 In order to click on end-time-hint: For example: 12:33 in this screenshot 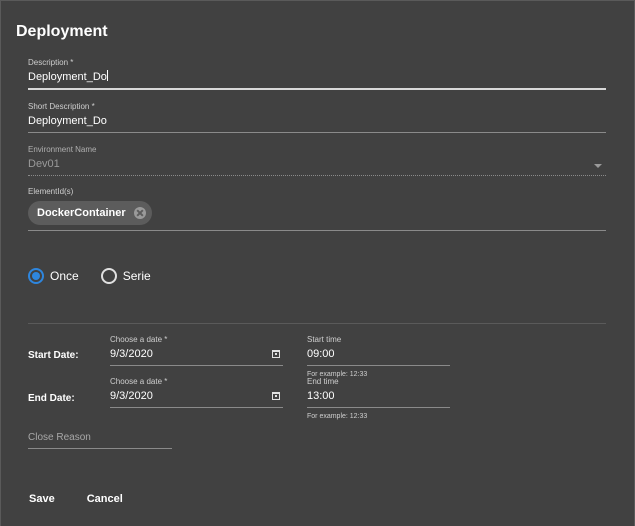, I will do `click(337, 416)`.